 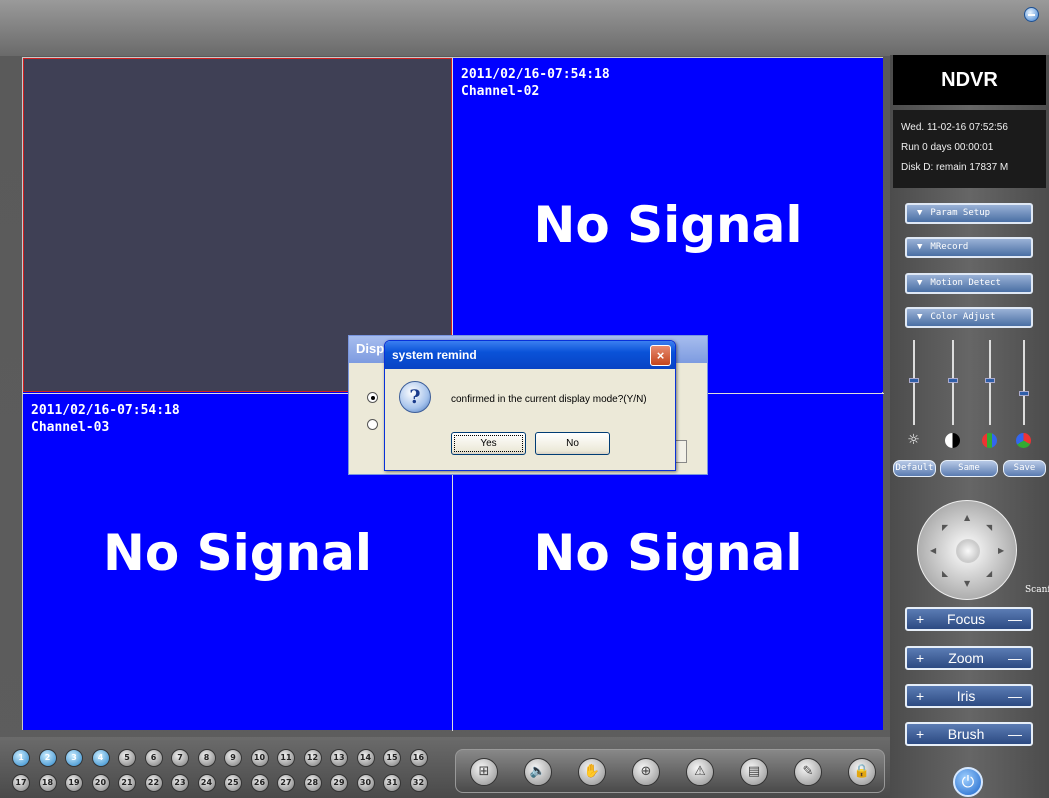 What do you see at coordinates (969, 283) in the screenshot?
I see `motion-detect-button: ▼ Motion Detect` at bounding box center [969, 283].